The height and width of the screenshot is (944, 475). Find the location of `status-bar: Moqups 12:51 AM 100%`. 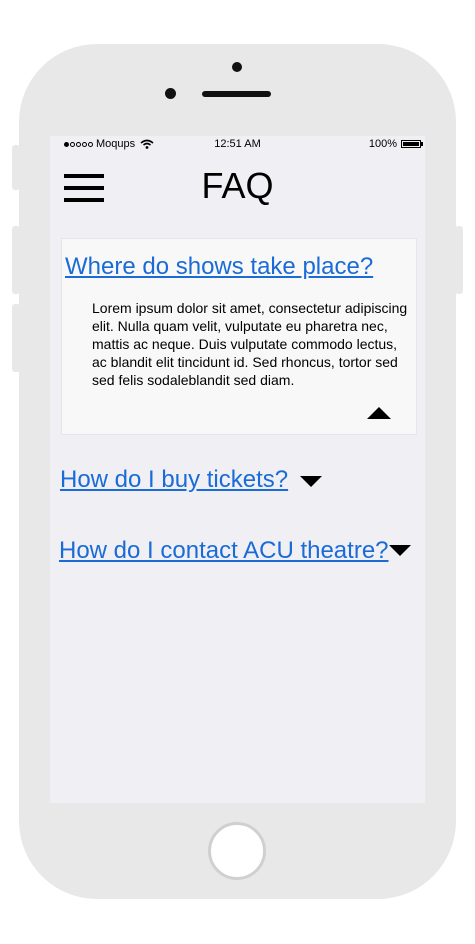

status-bar: Moqups 12:51 AM 100% is located at coordinates (237, 145).